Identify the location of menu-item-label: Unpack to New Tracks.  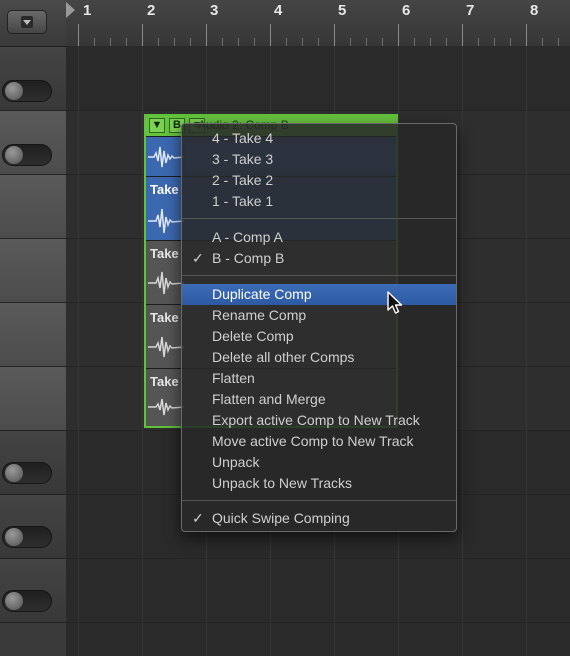
(282, 483).